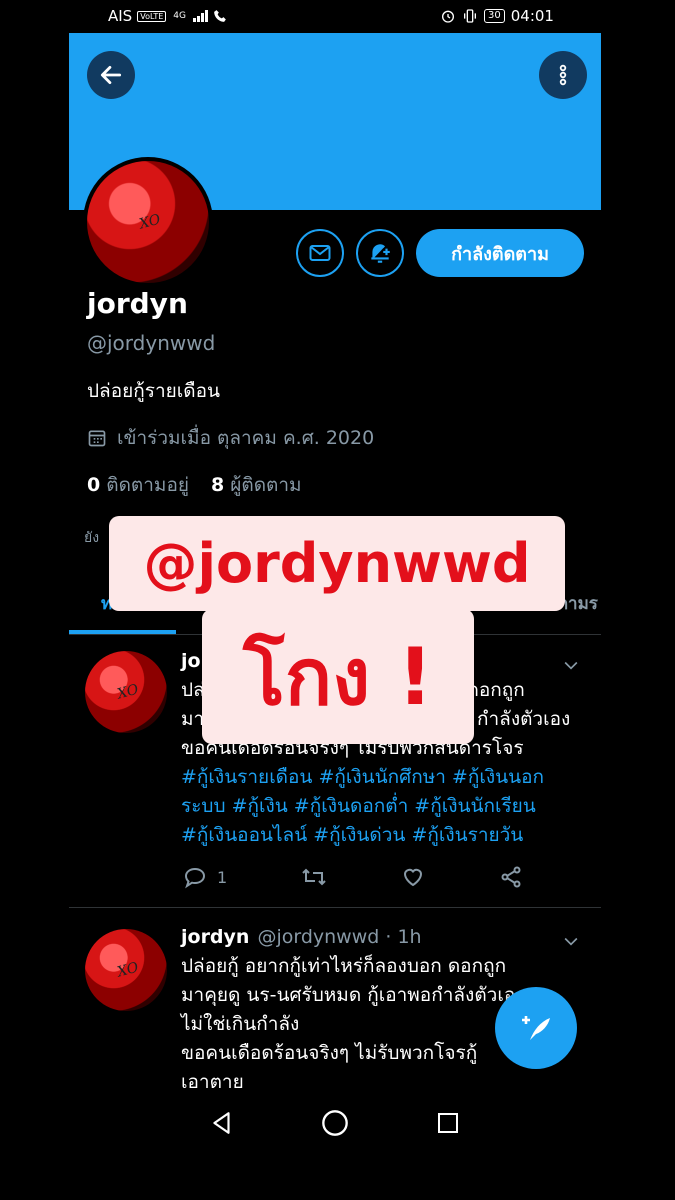 This screenshot has height=1200, width=675. I want to click on message-button, so click(320, 253).